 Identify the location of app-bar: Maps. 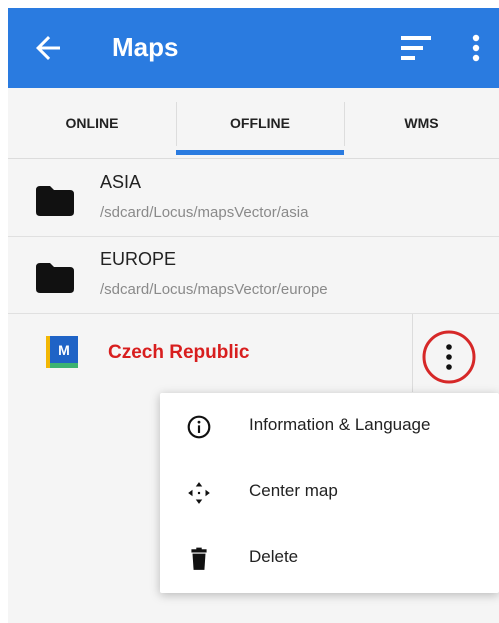
(253, 48).